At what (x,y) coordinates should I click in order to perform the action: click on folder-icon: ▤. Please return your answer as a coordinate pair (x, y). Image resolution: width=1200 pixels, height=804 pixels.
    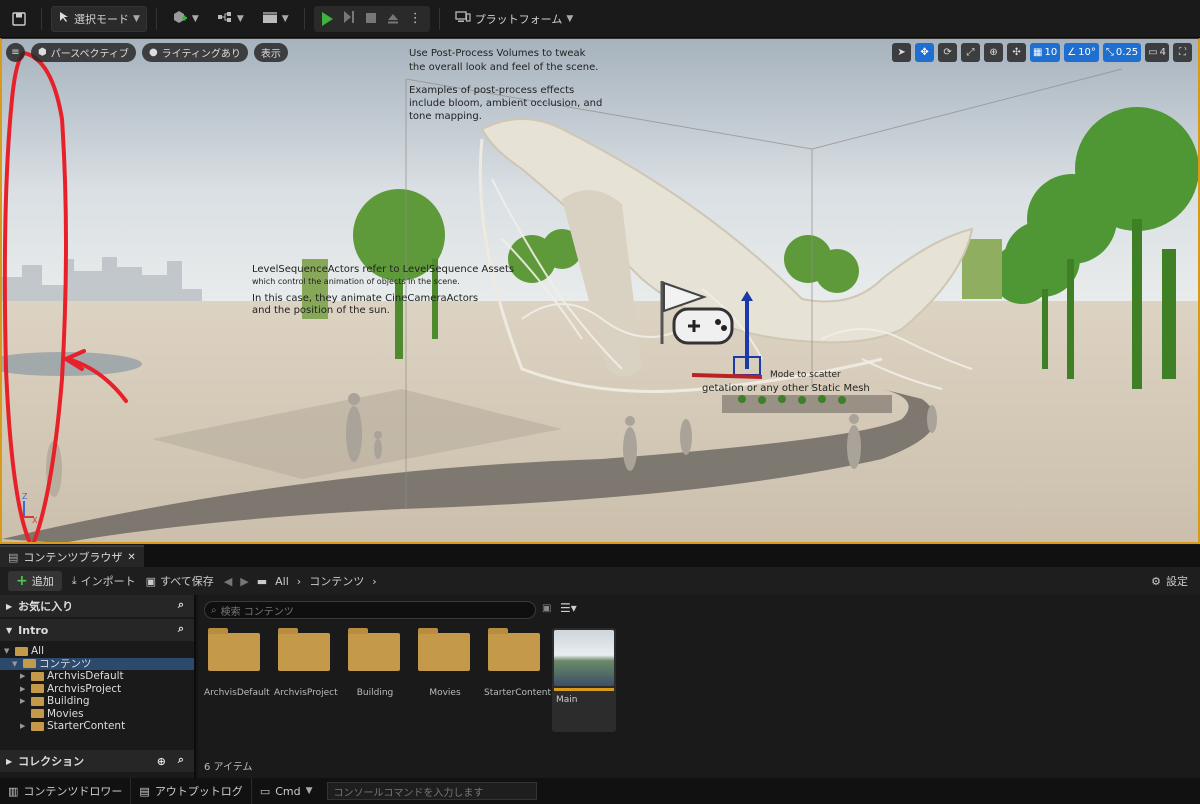
    Looking at the image, I should click on (13, 557).